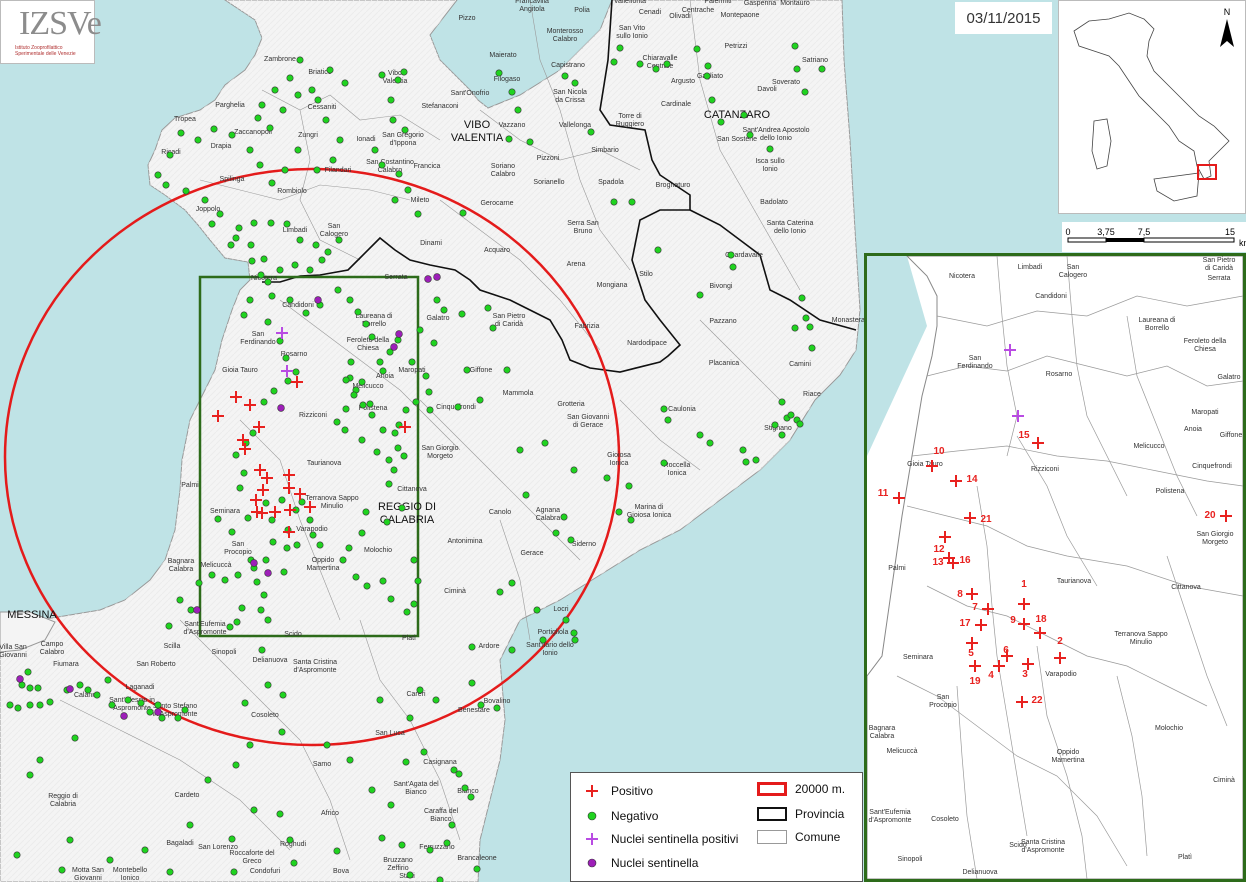  Describe the element at coordinates (313, 415) in the screenshot. I see `town-label-rizziconi: Rizziconi` at that location.